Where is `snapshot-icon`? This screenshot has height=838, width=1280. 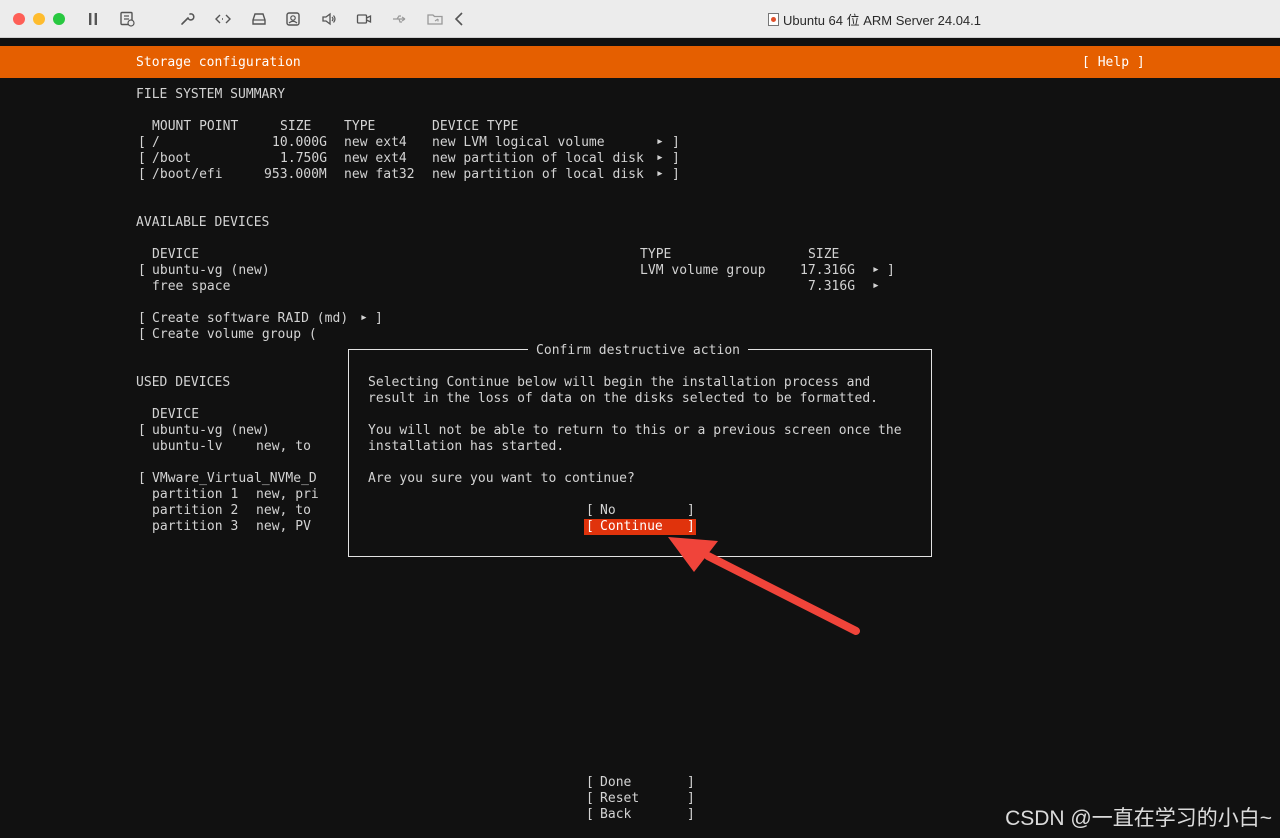
snapshot-icon is located at coordinates (127, 19).